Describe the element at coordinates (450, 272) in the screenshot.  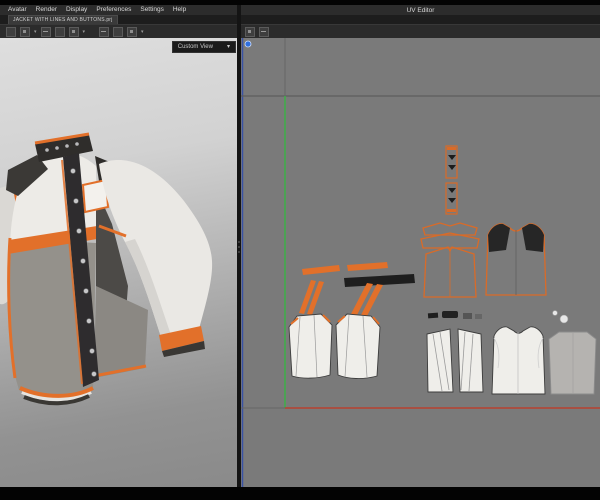
I see `uv-piece-front-panels` at that location.